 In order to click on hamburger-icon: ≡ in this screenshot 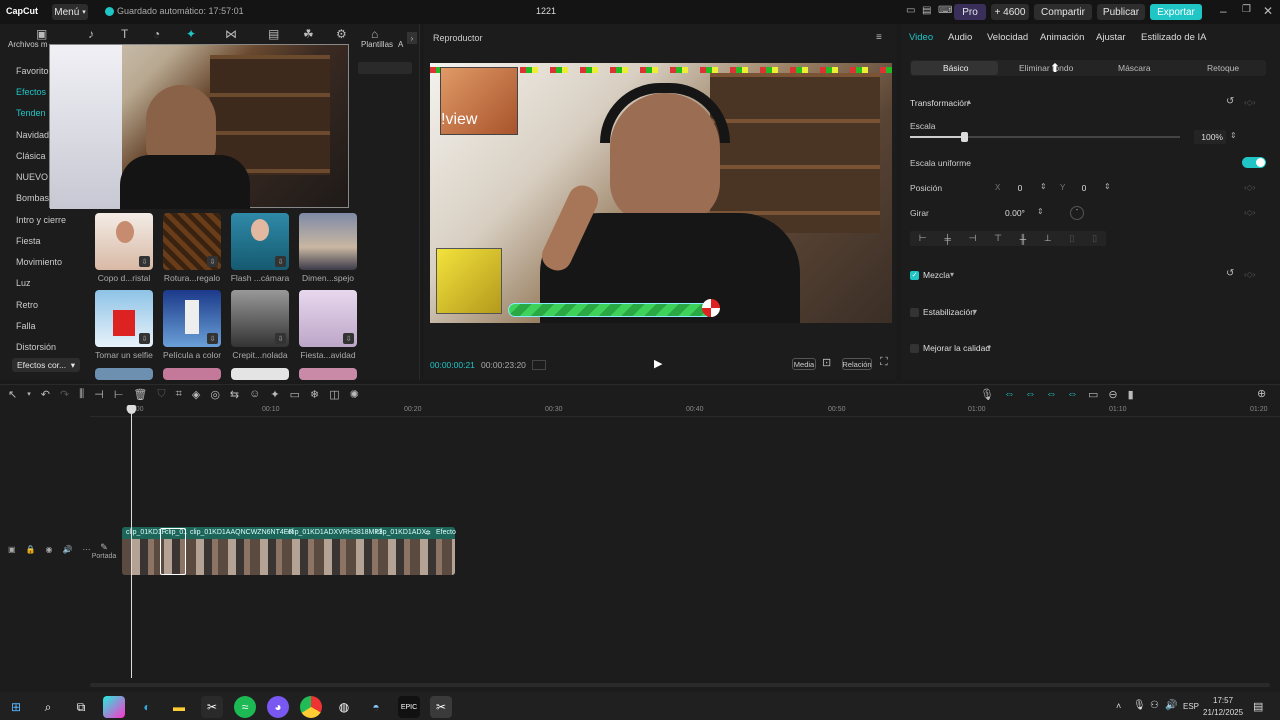, I will do `click(879, 37)`.